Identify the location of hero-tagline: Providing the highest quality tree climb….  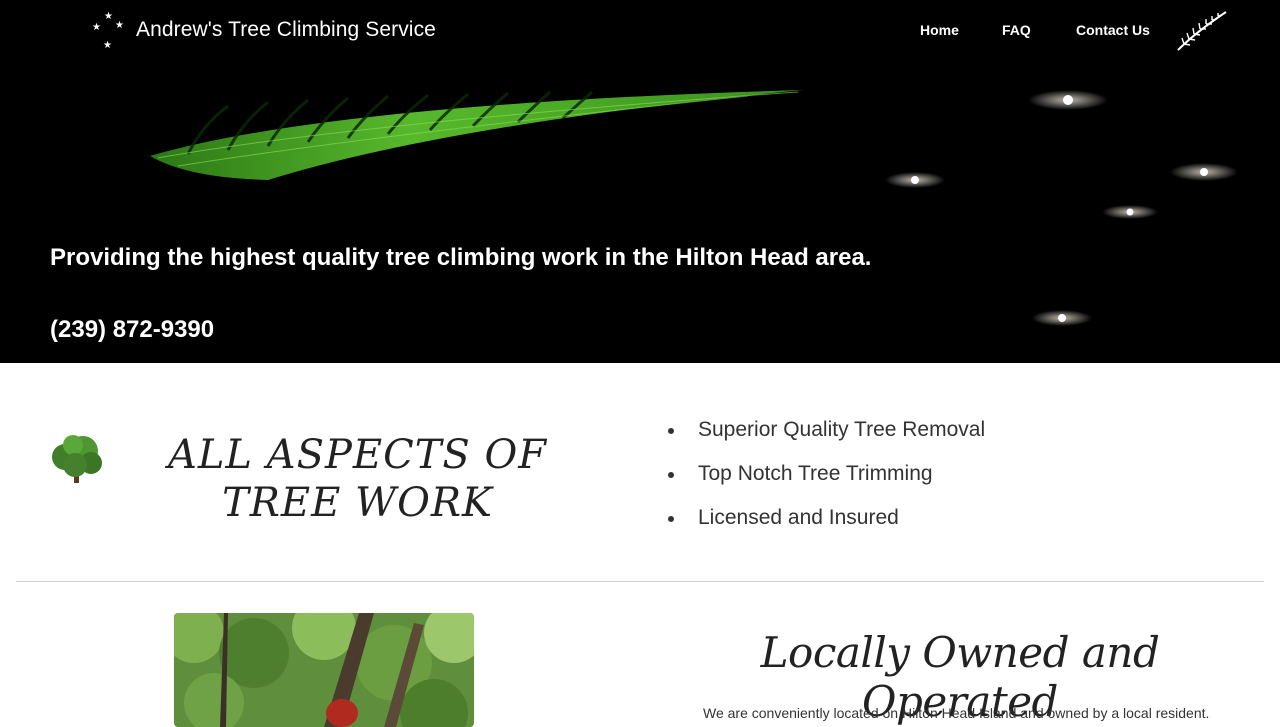
(461, 257).